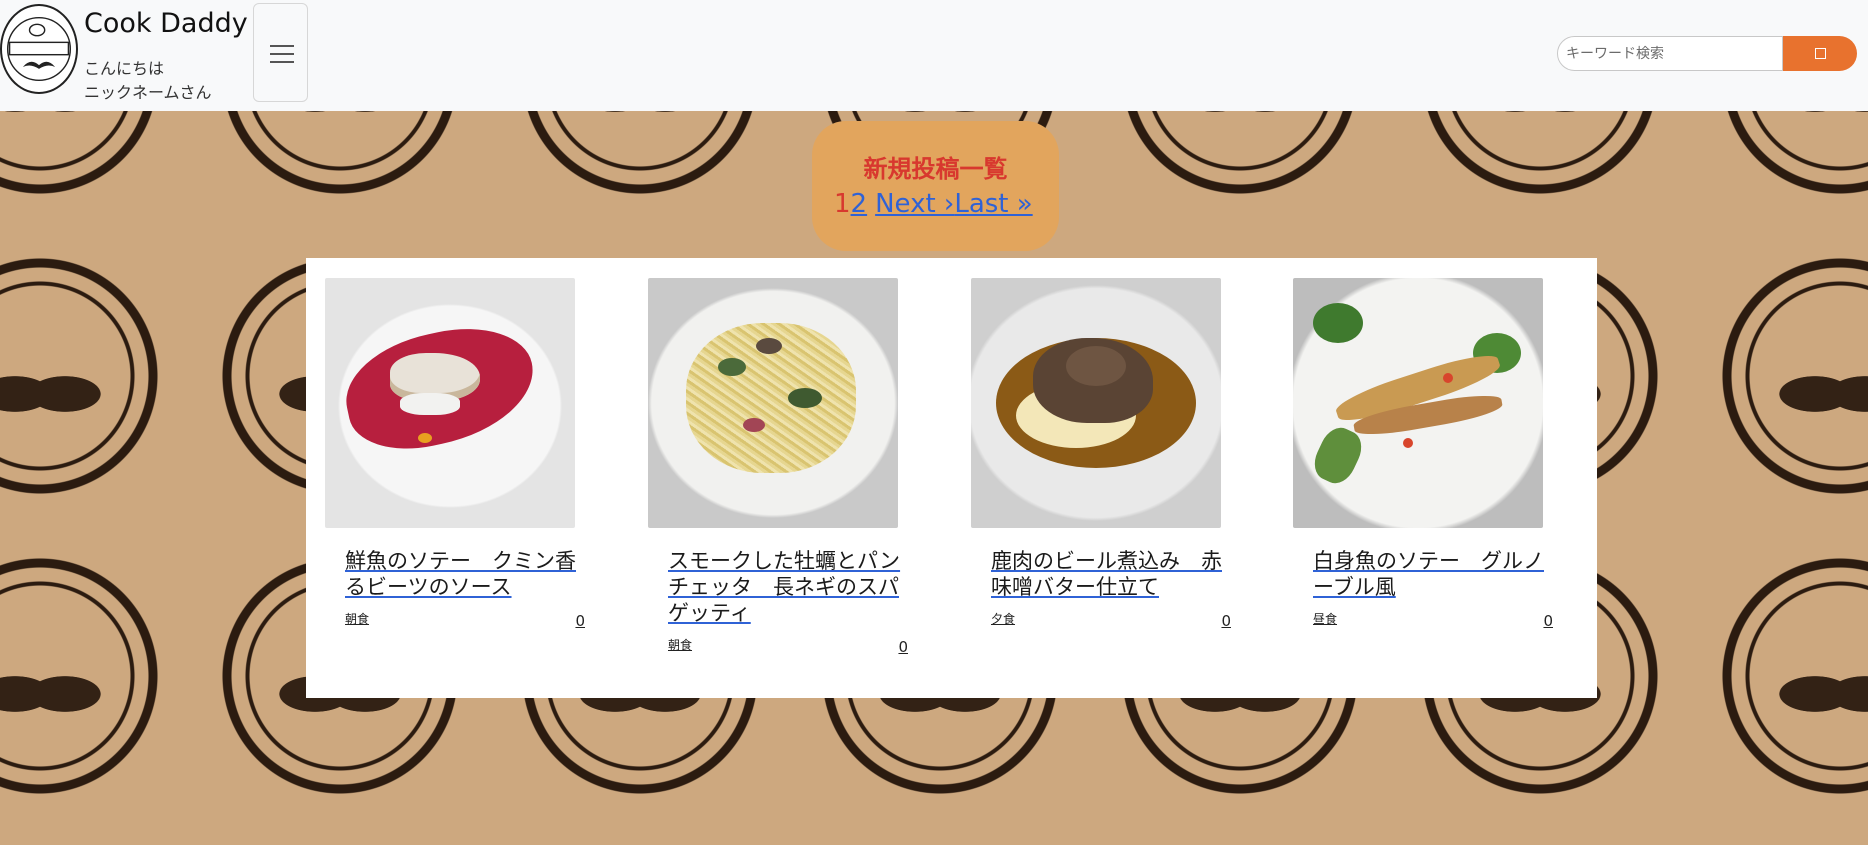  I want to click on recipe-title-link: 白身魚のソテー グルノーブル風, so click(1433, 574).